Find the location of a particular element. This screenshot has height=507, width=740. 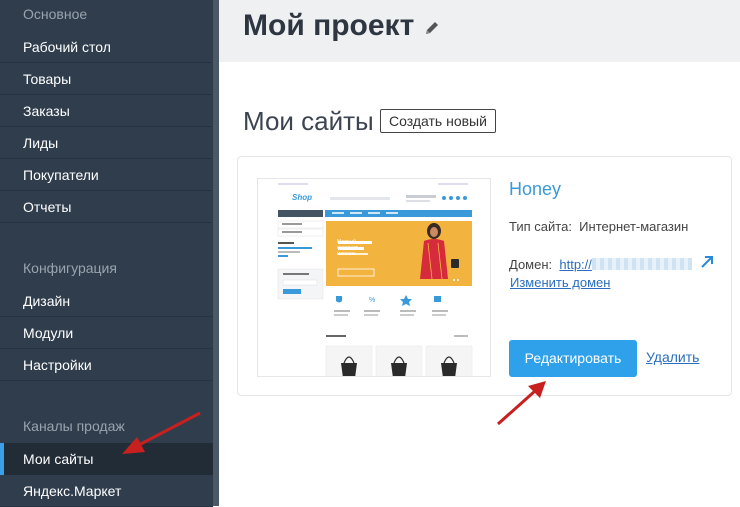

sidebar-item-label: Яндекс.Маркет is located at coordinates (72, 491).